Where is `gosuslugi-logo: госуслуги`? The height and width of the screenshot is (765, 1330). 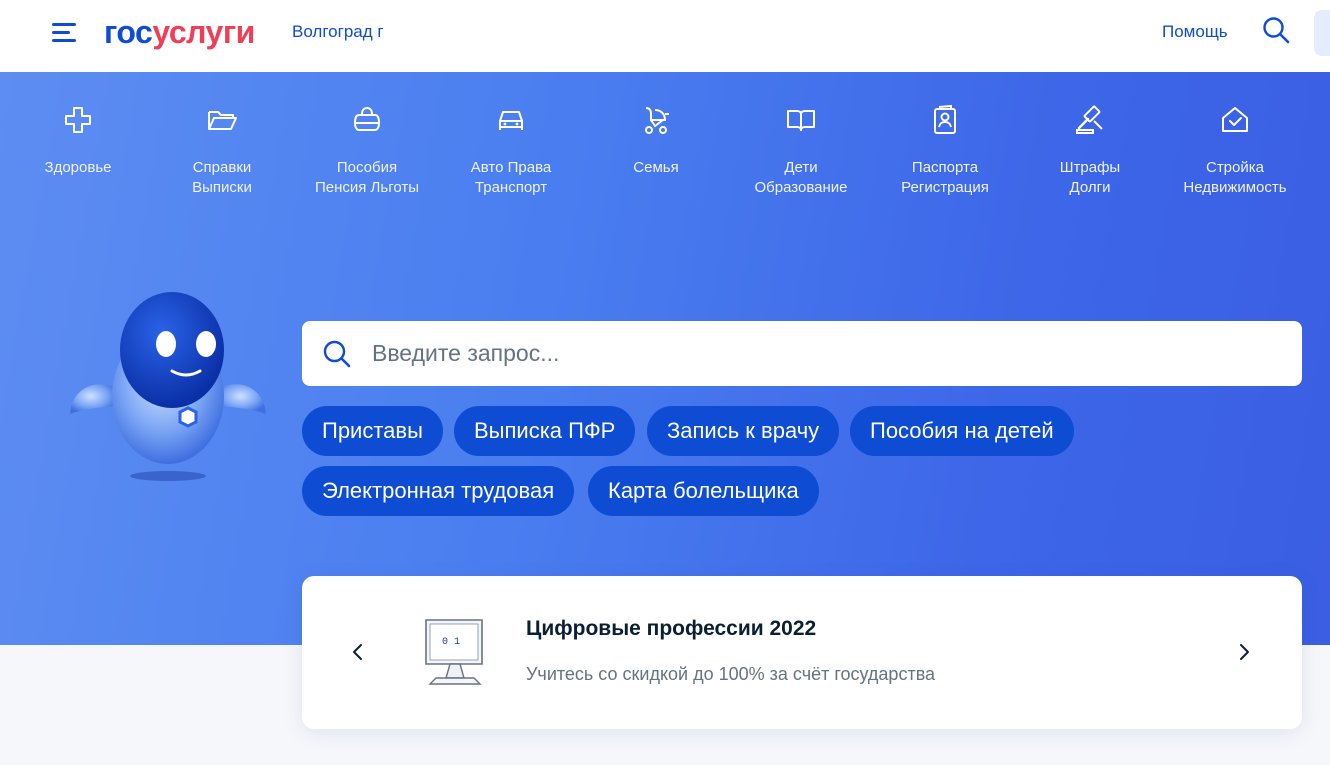
gosuslugi-logo: госуслуги is located at coordinates (179, 32).